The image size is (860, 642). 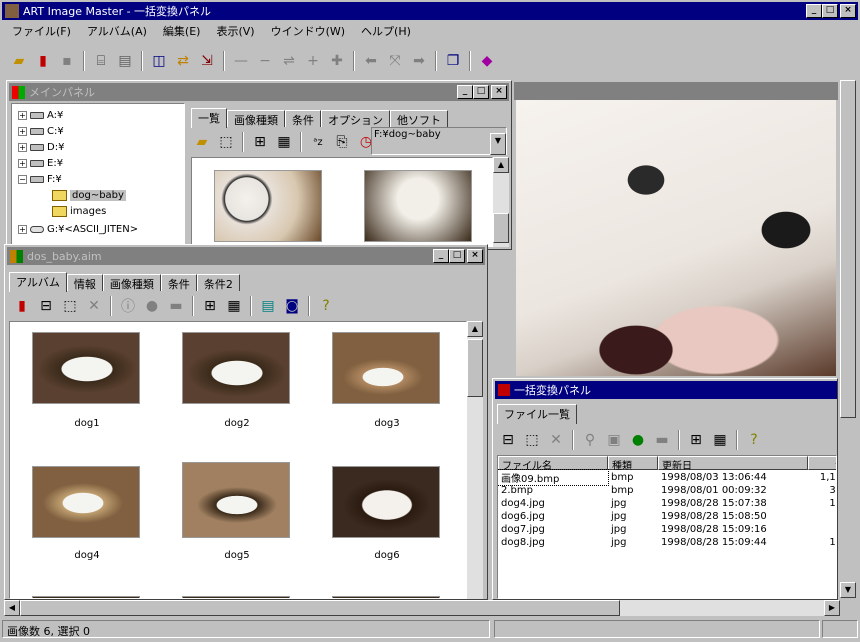 I want to click on album-close-button: ×, so click(x=475, y=256).